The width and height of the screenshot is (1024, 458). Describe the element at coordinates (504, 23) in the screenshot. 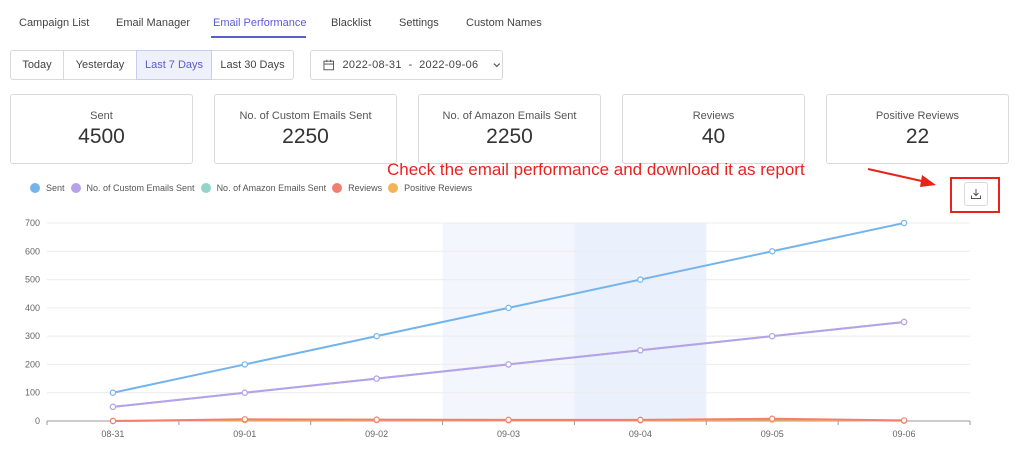

I see `tab-custom-names: Custom Names` at that location.